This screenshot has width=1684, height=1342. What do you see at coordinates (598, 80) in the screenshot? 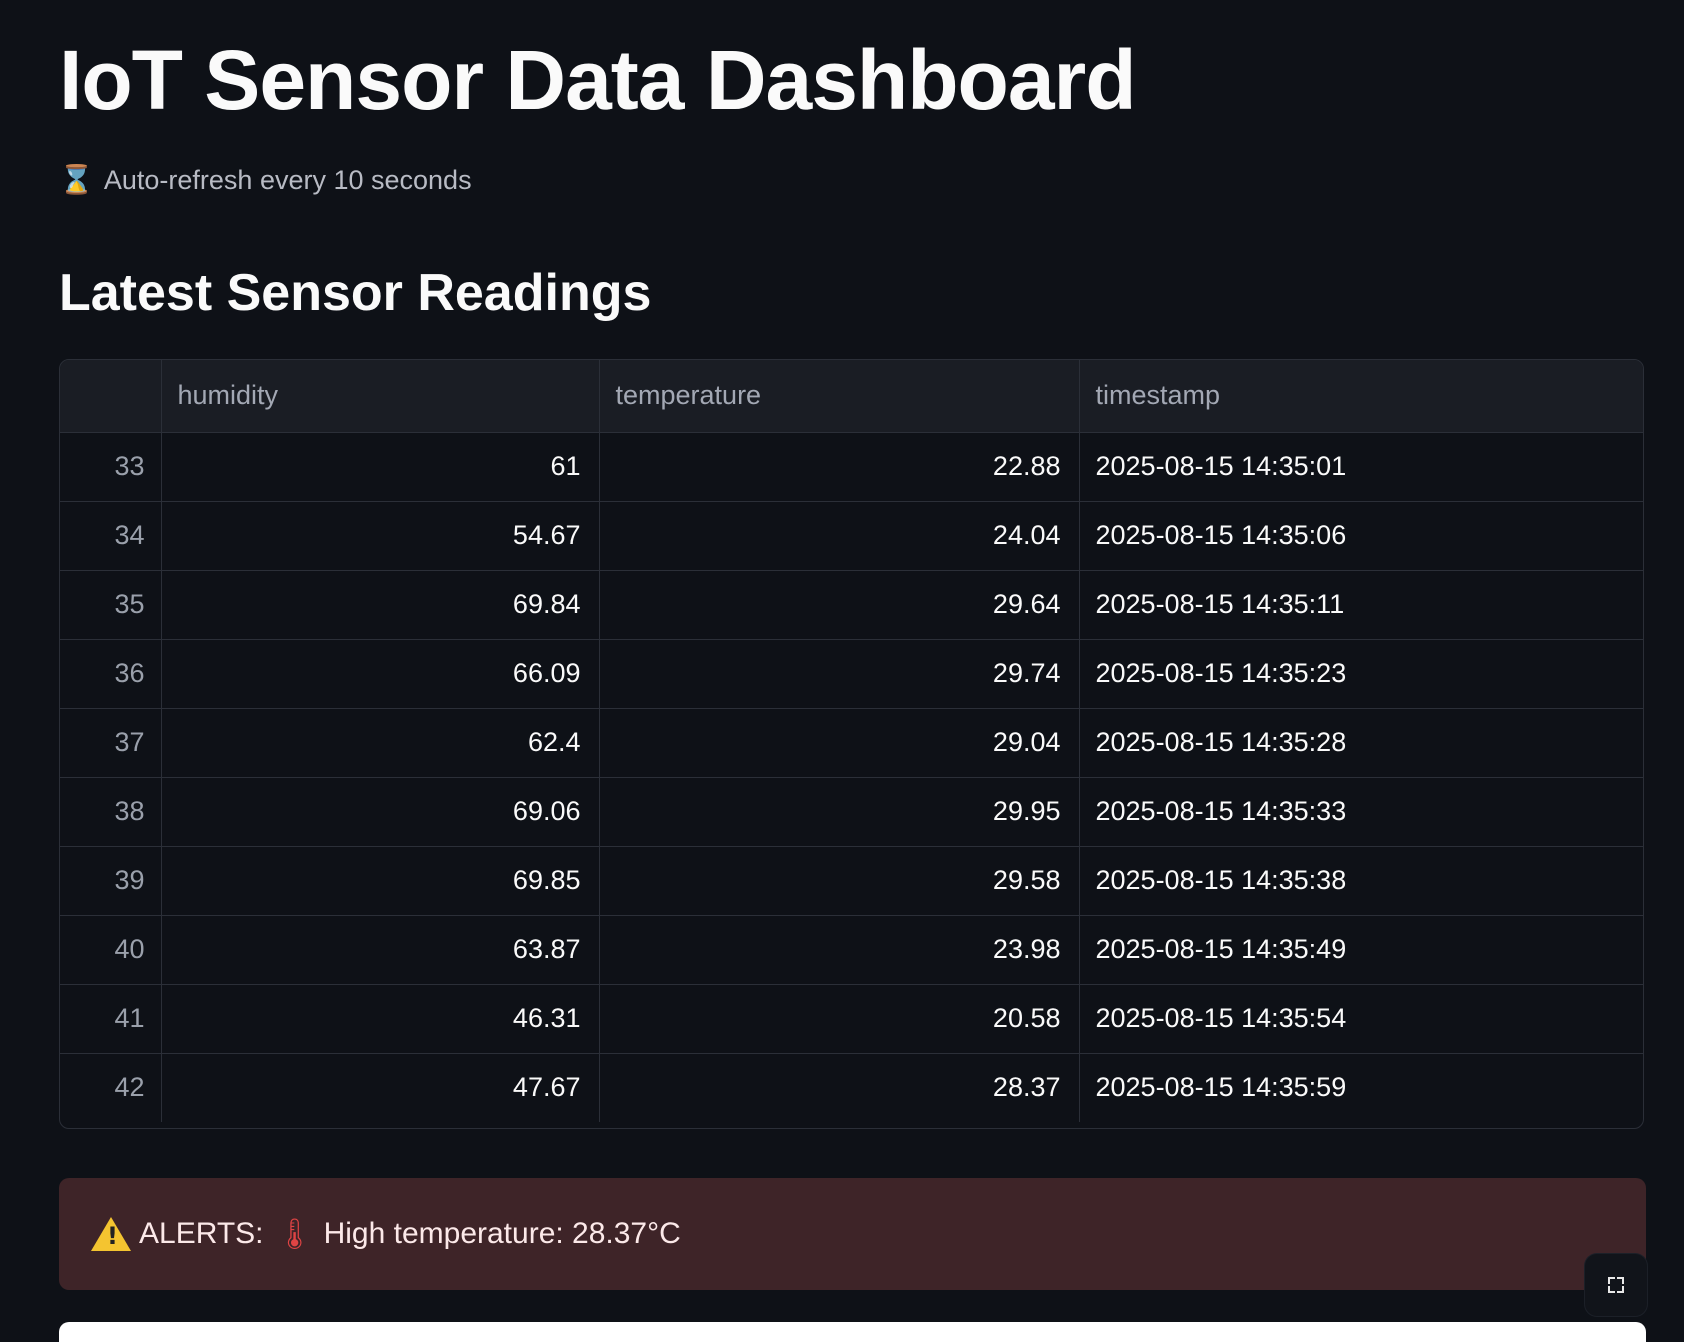
I see `page-title: IoT Sensor Data Dashboard` at bounding box center [598, 80].